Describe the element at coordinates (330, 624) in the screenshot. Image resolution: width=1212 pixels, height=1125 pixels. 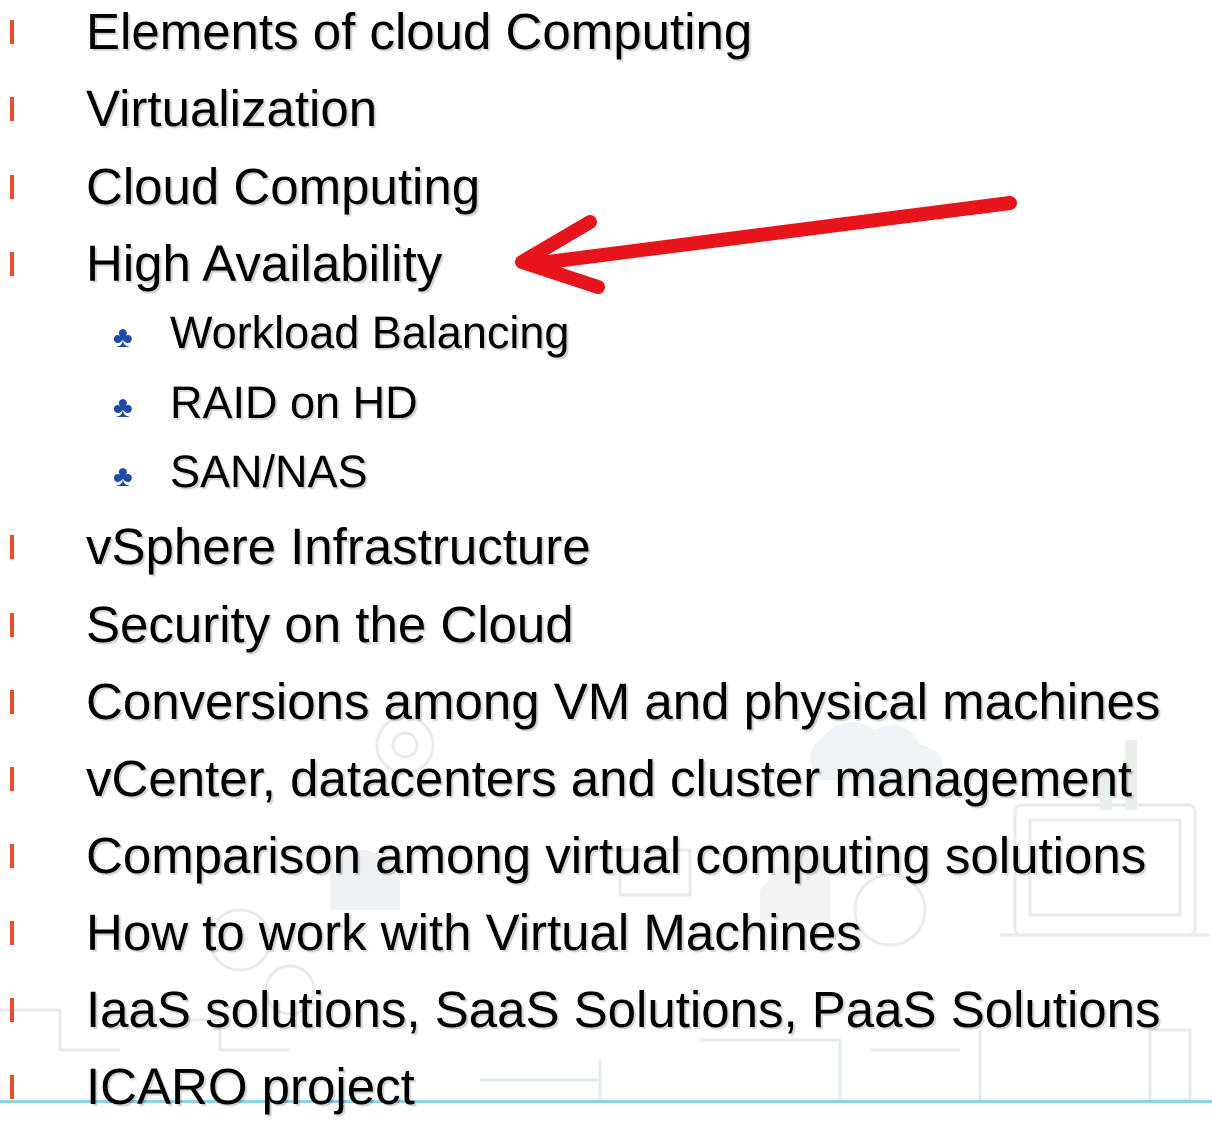
I see `list-item-label: Security on the Cloud` at that location.